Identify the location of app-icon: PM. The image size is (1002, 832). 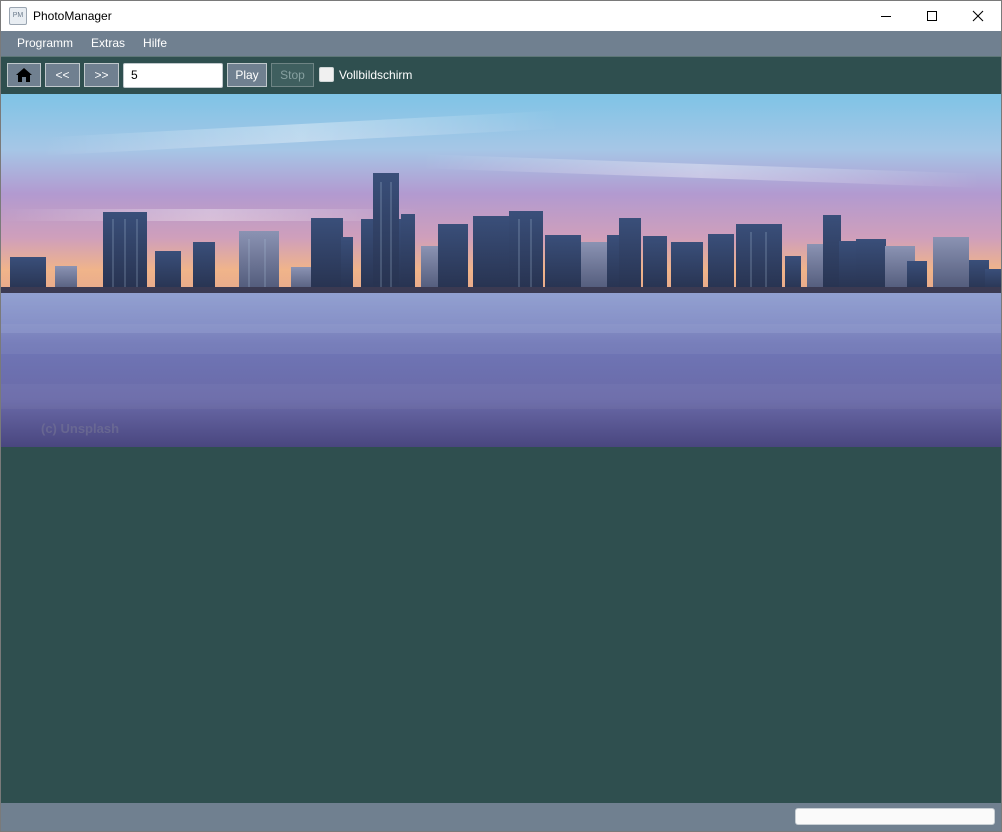
(18, 16).